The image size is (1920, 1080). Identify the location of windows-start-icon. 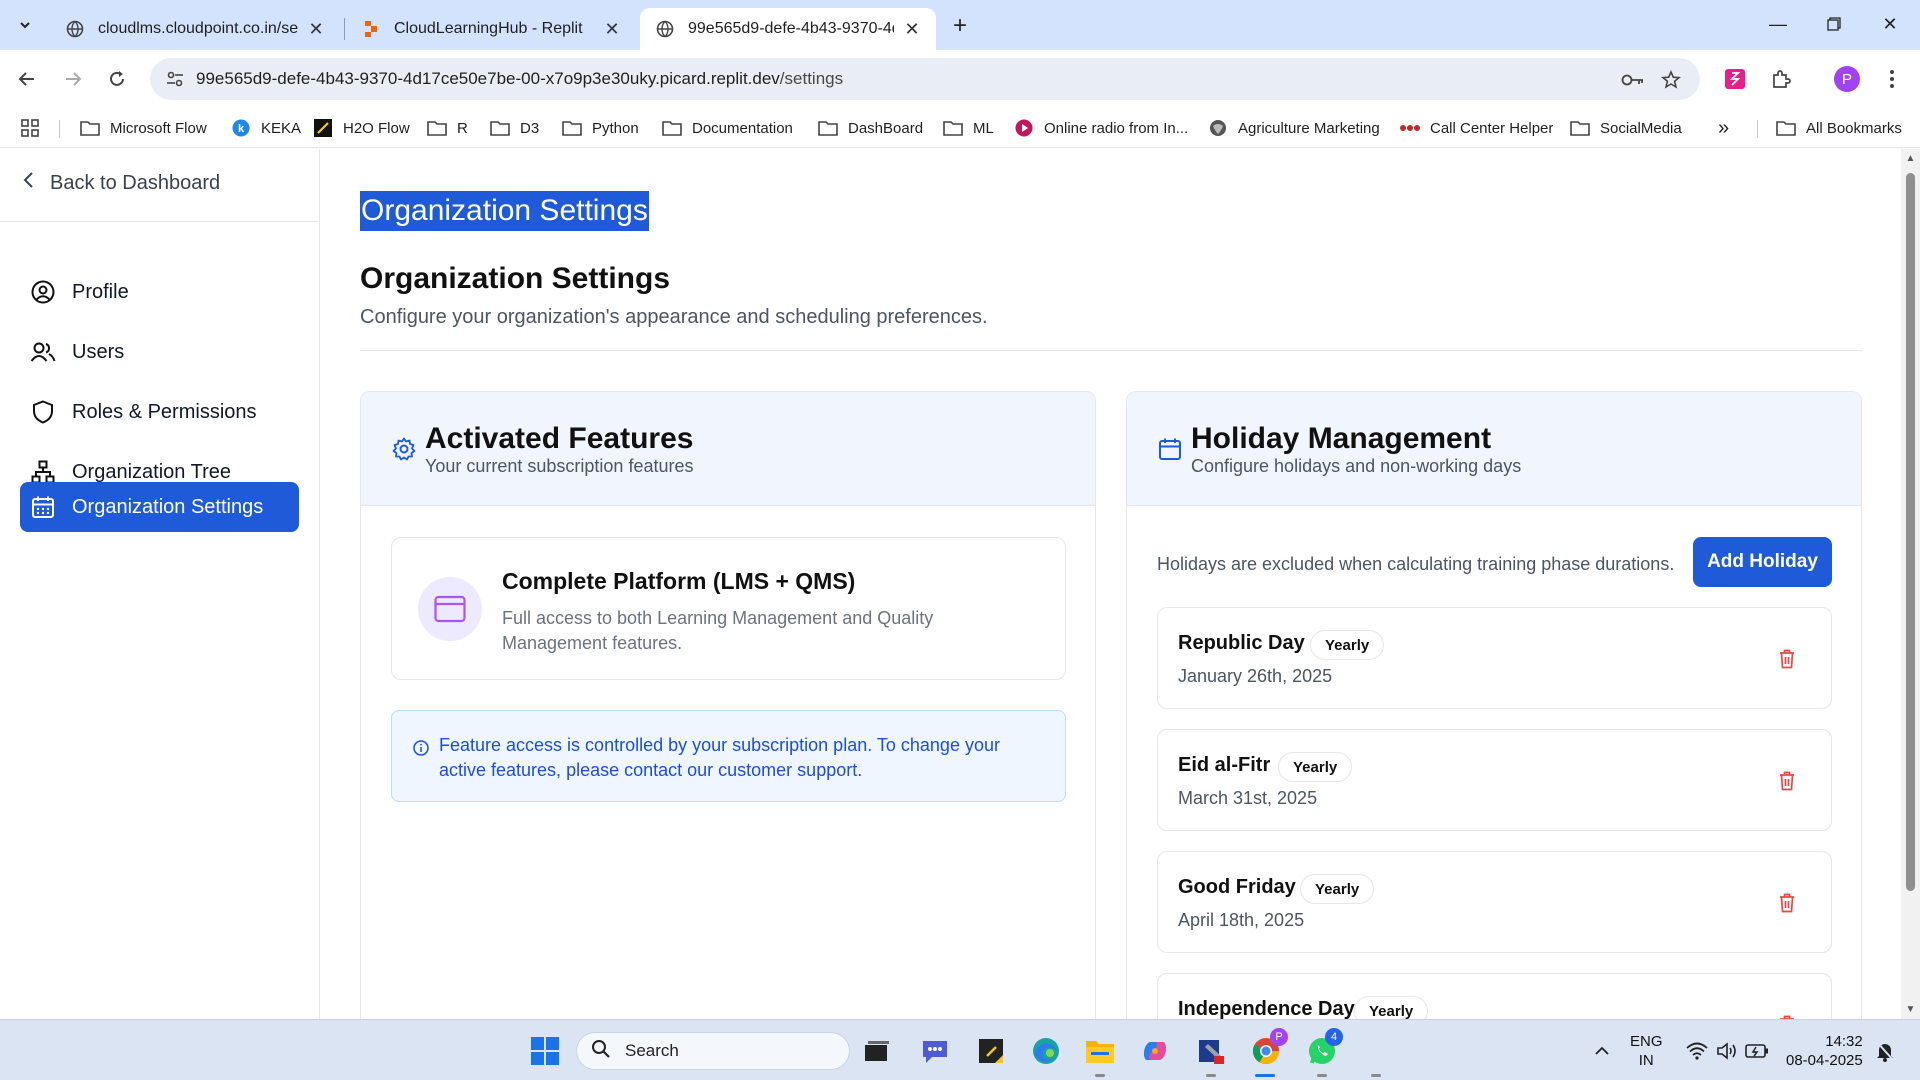
(545, 1051).